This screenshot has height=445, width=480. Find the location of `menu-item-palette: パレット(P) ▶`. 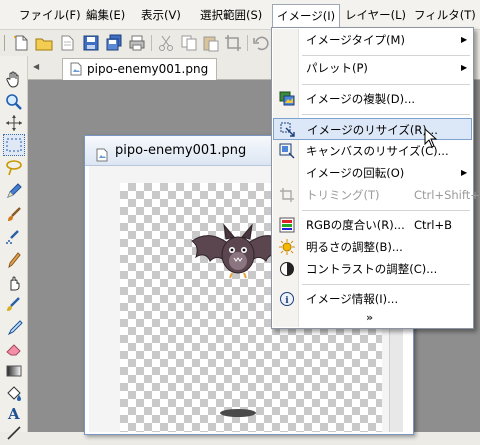

menu-item-palette: パレット(P) ▶ is located at coordinates (372, 68).